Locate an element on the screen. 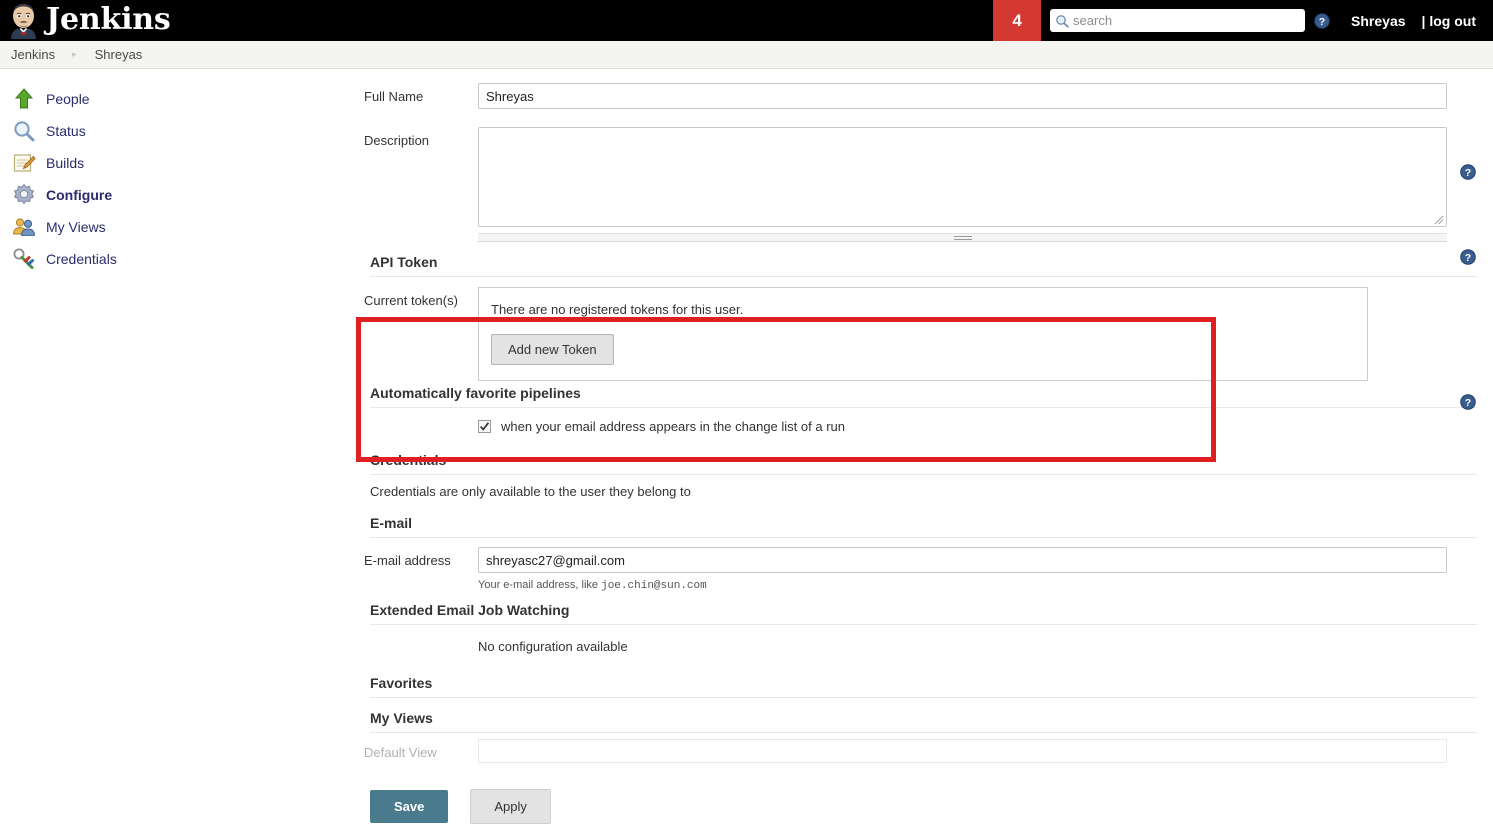 This screenshot has height=831, width=1493. breadcrumb: Jenkins ▸ Shreyas is located at coordinates (746, 55).